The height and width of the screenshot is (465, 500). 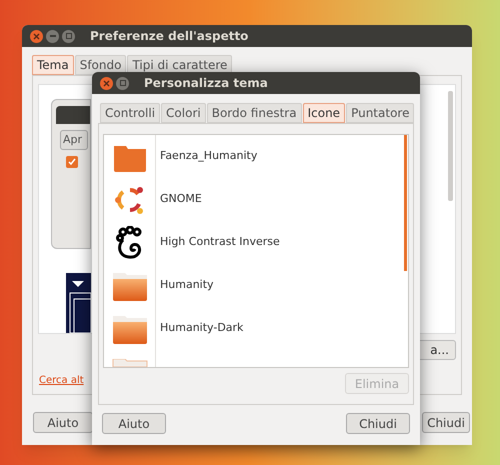 I want to click on tab: Puntatore, so click(x=380, y=113).